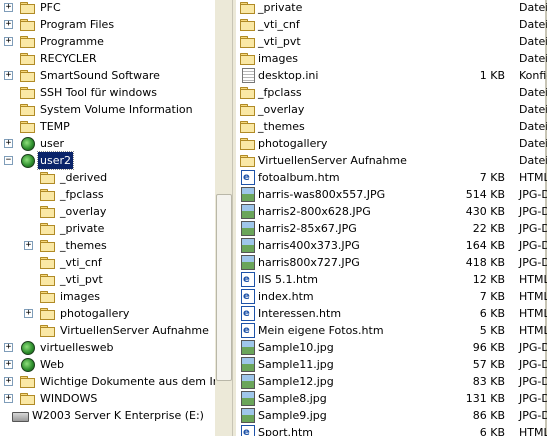 Image resolution: width=547 pixels, height=436 pixels. Describe the element at coordinates (224, 287) in the screenshot. I see `tree-scrollbar-thumb` at that location.